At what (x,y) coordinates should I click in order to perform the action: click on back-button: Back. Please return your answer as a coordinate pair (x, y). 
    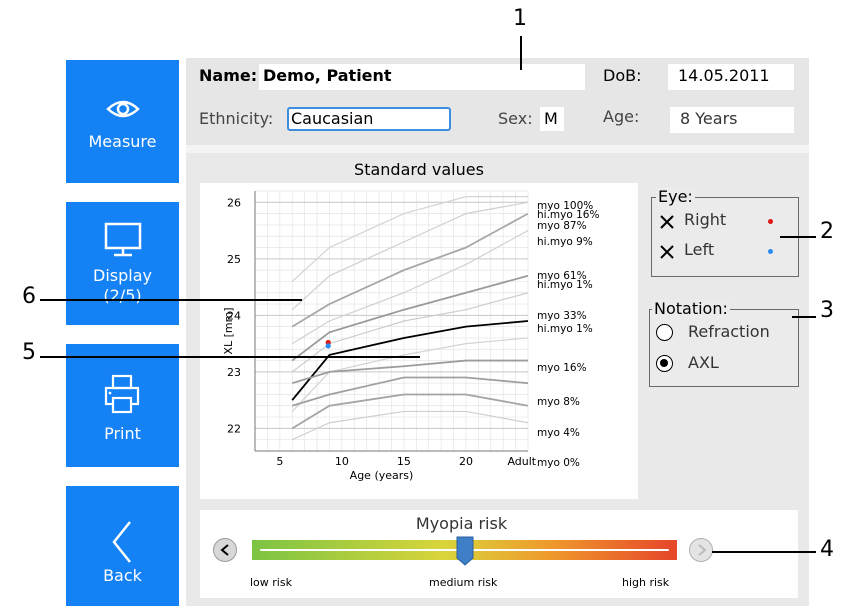
    Looking at the image, I should click on (122, 546).